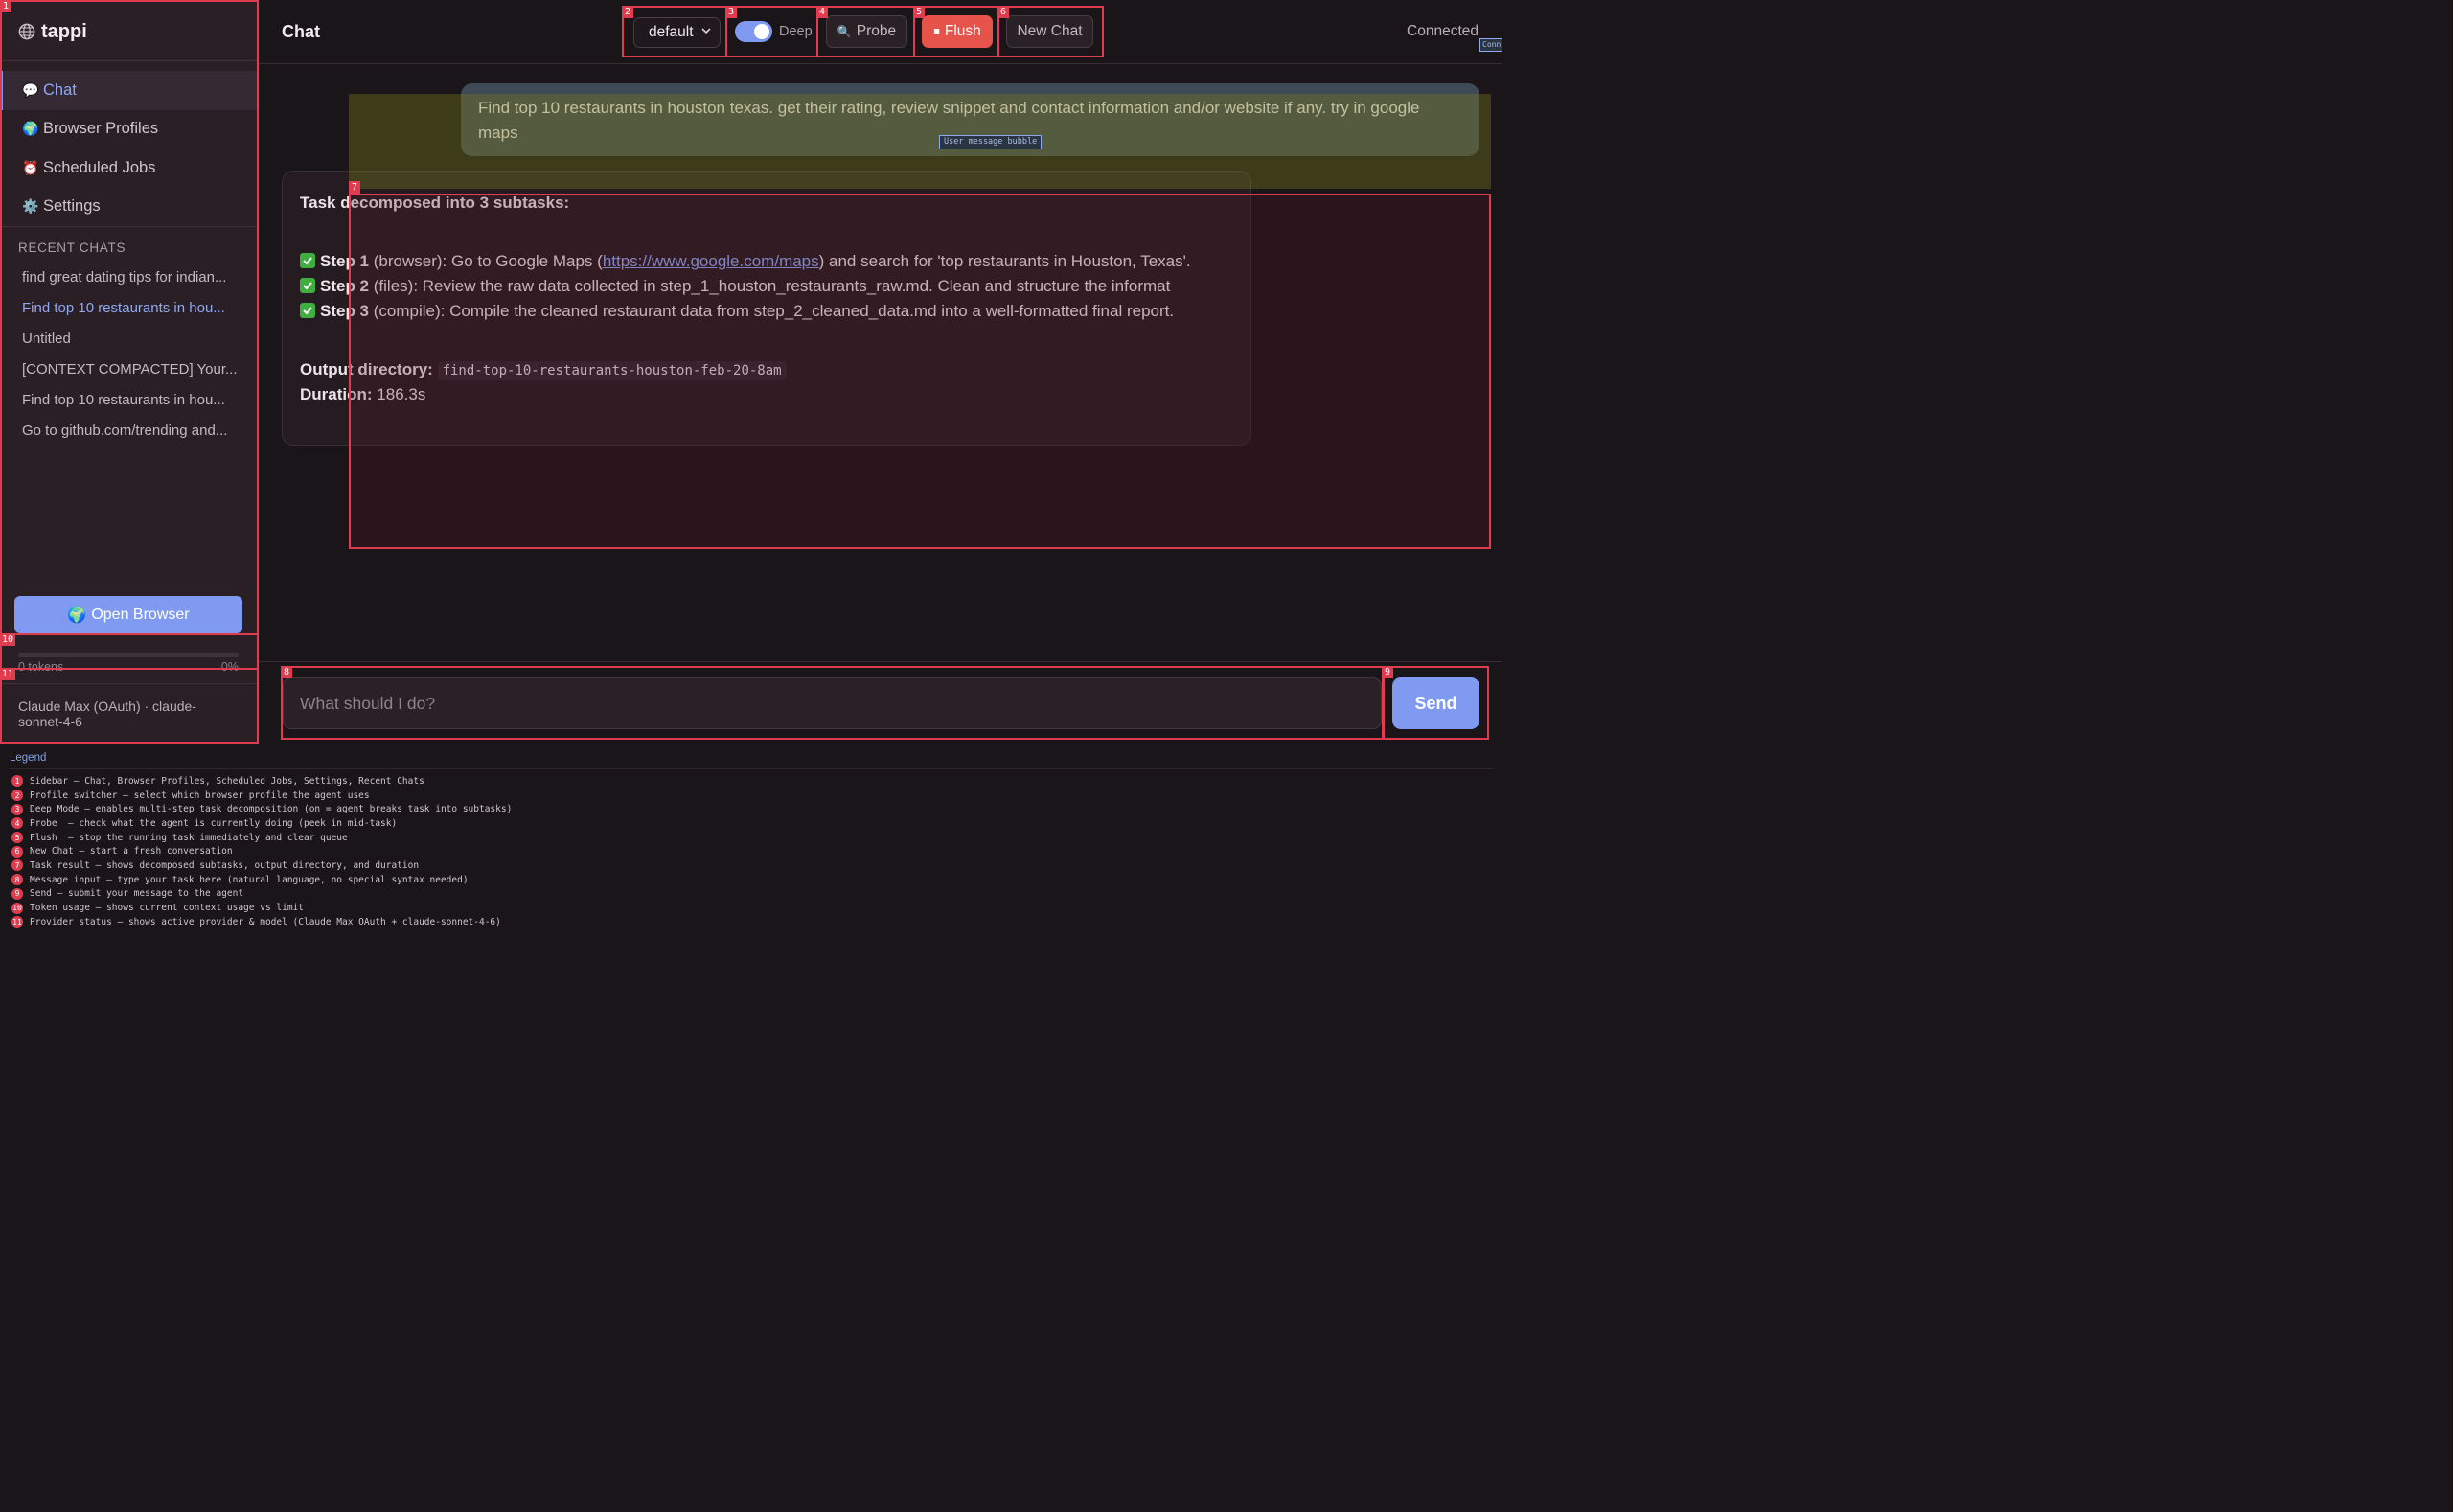  Describe the element at coordinates (31, 167) in the screenshot. I see `alarm-clock-icon: ⏰` at that location.